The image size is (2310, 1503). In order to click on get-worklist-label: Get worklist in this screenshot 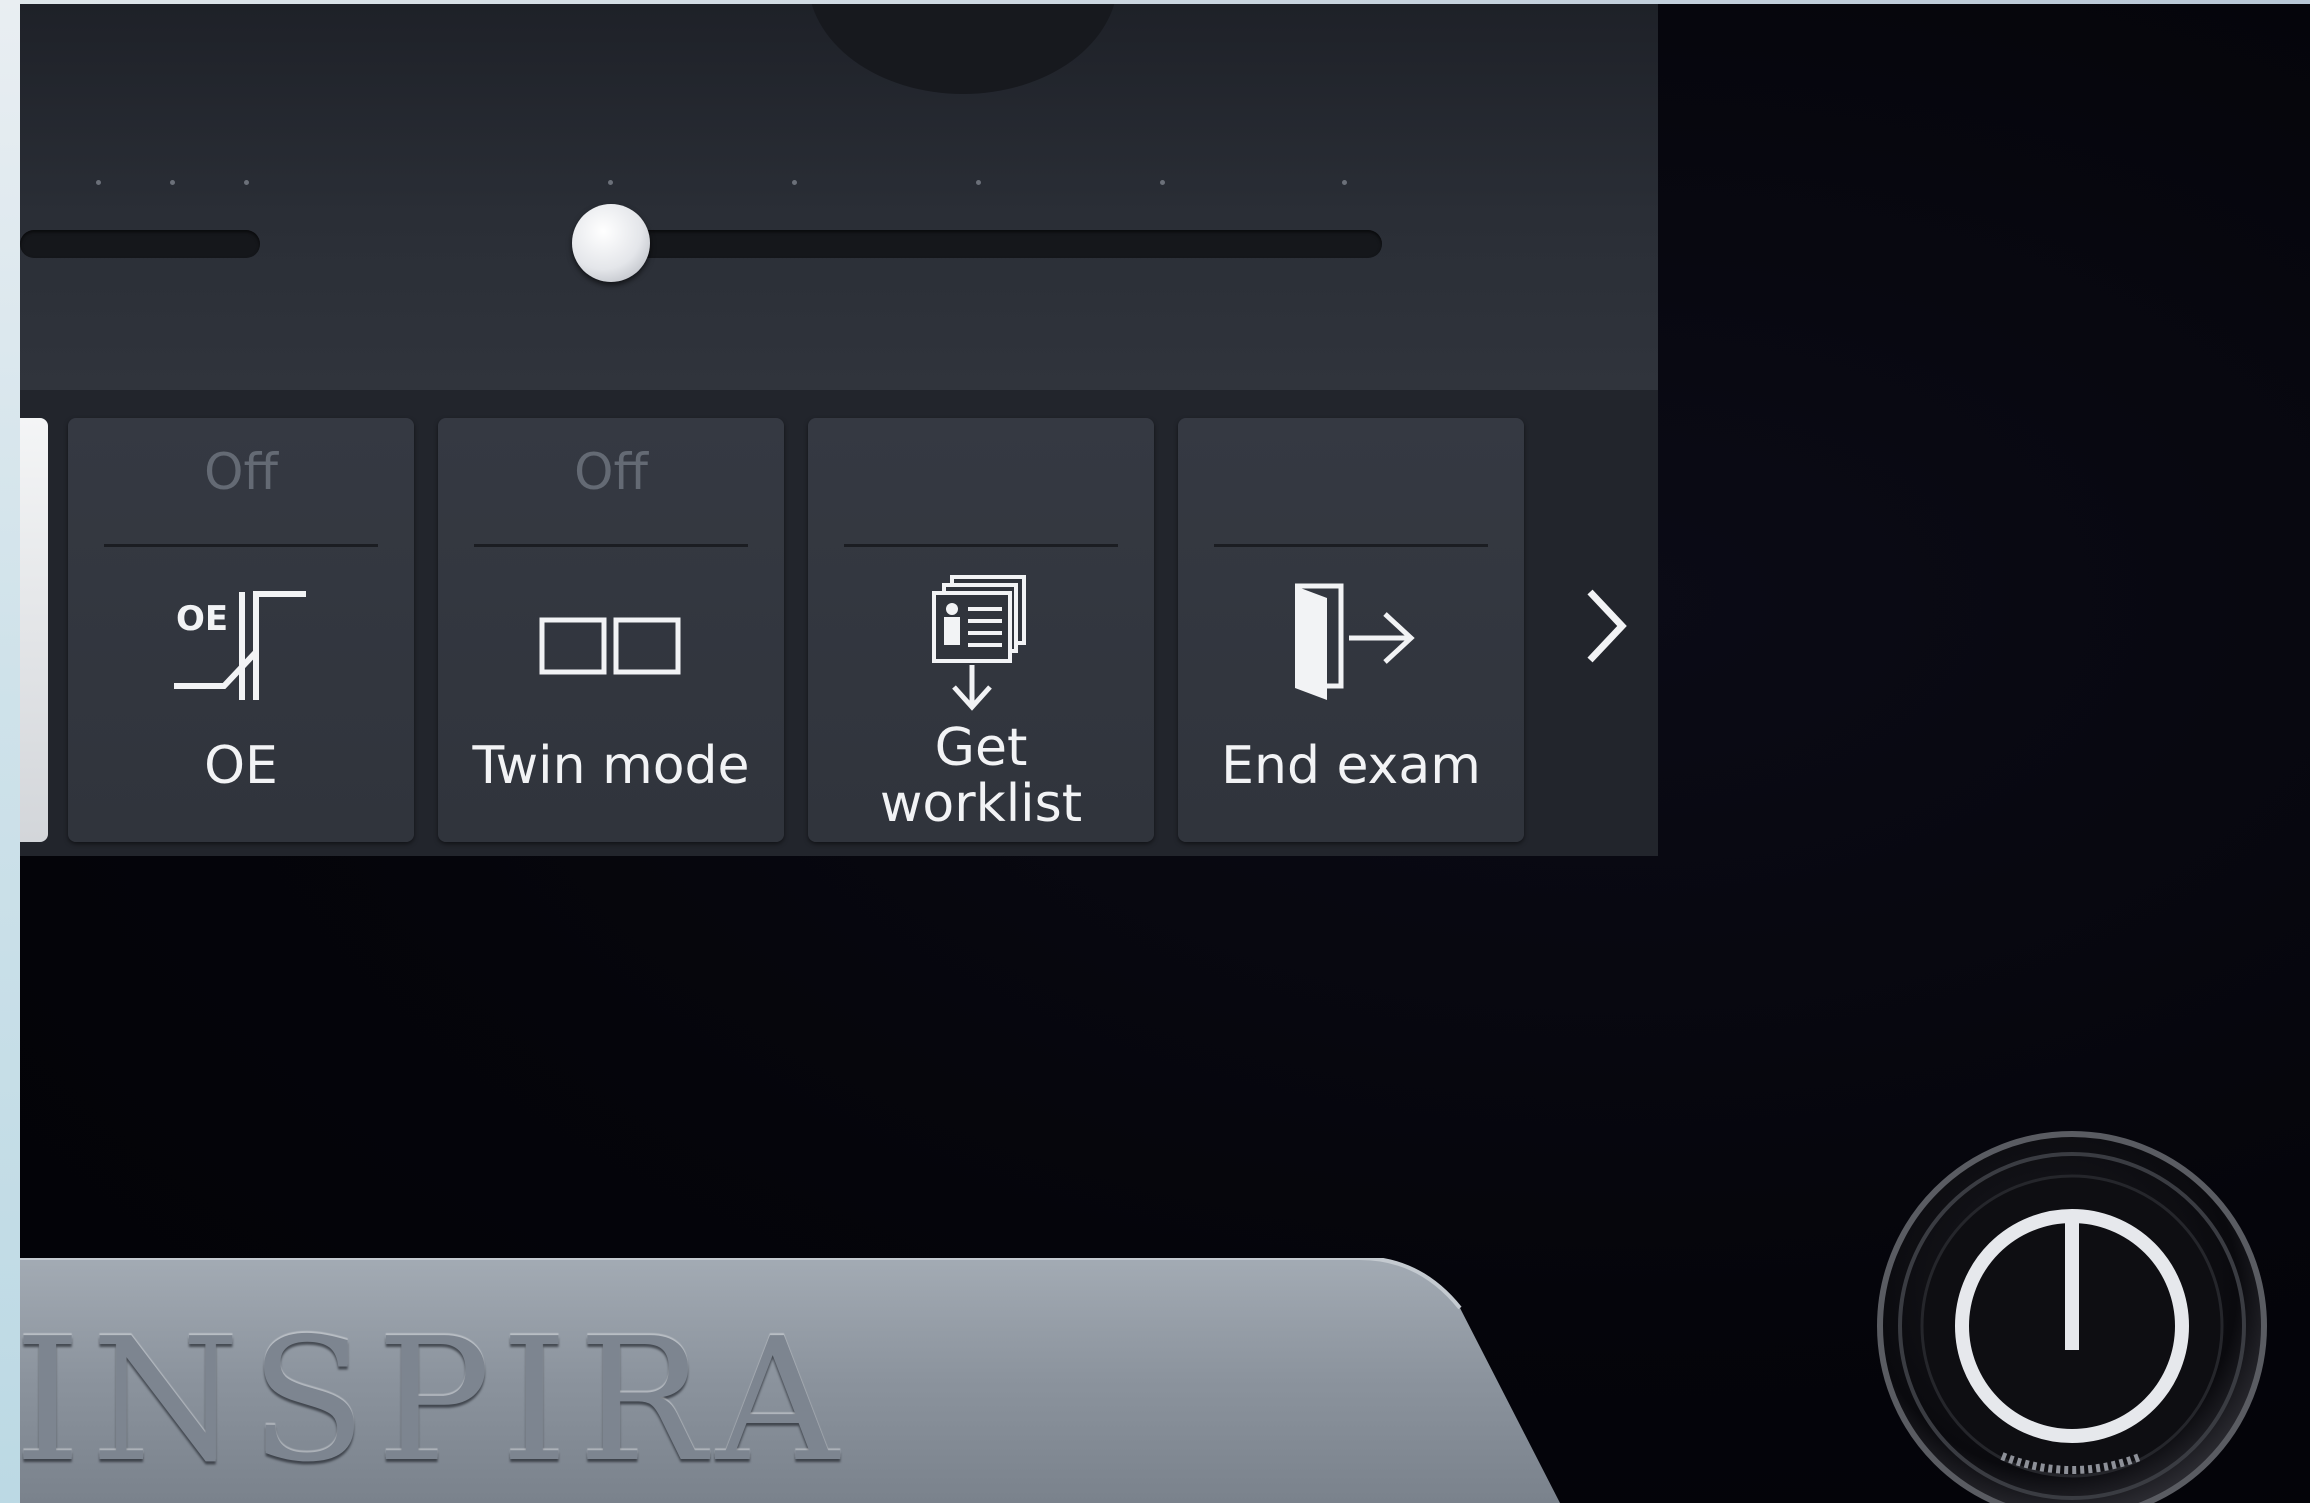, I will do `click(981, 776)`.